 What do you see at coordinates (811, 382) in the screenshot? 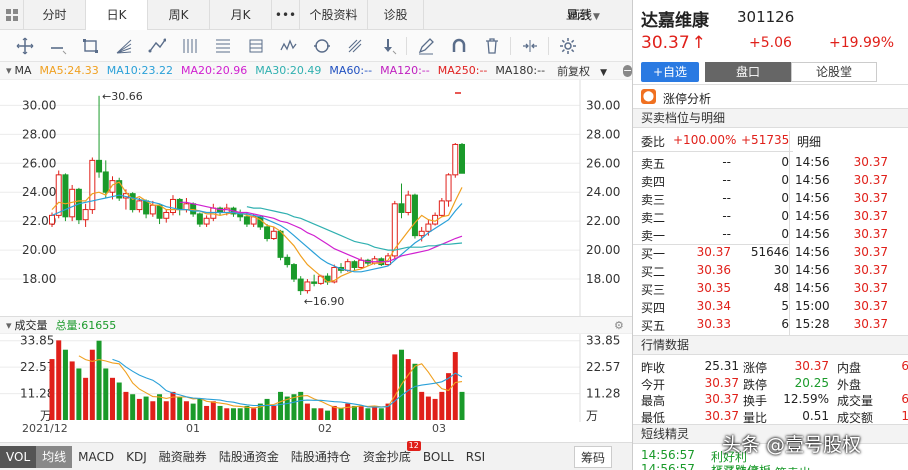
I see `quote-value: 20.25` at bounding box center [811, 382].